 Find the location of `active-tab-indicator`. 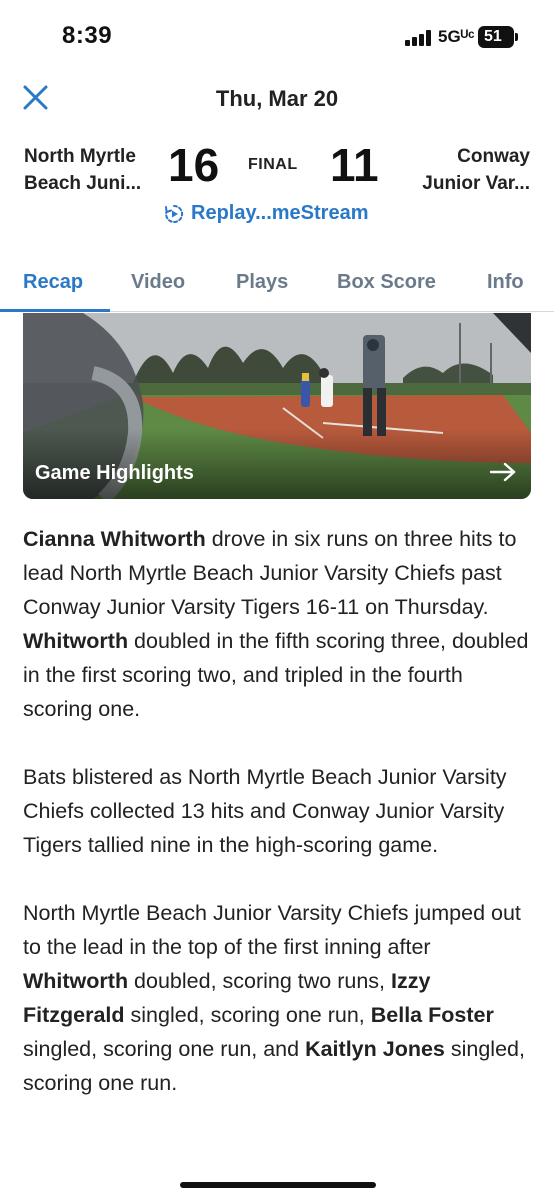

active-tab-indicator is located at coordinates (55, 310).